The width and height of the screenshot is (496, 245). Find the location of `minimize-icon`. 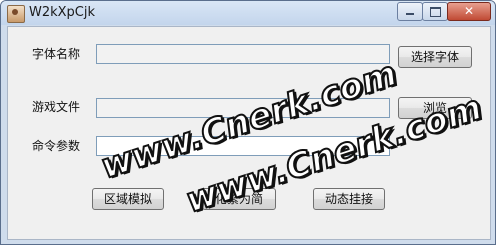

minimize-icon is located at coordinates (410, 14).